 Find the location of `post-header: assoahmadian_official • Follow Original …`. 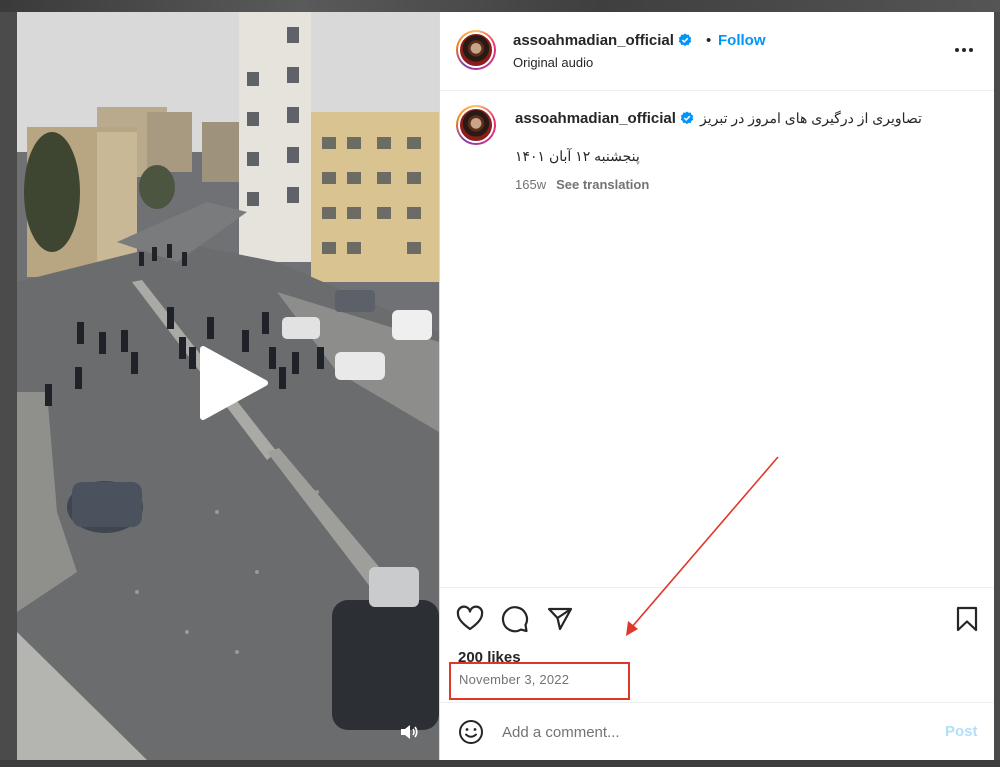

post-header: assoahmadian_official • Follow Original … is located at coordinates (717, 51).